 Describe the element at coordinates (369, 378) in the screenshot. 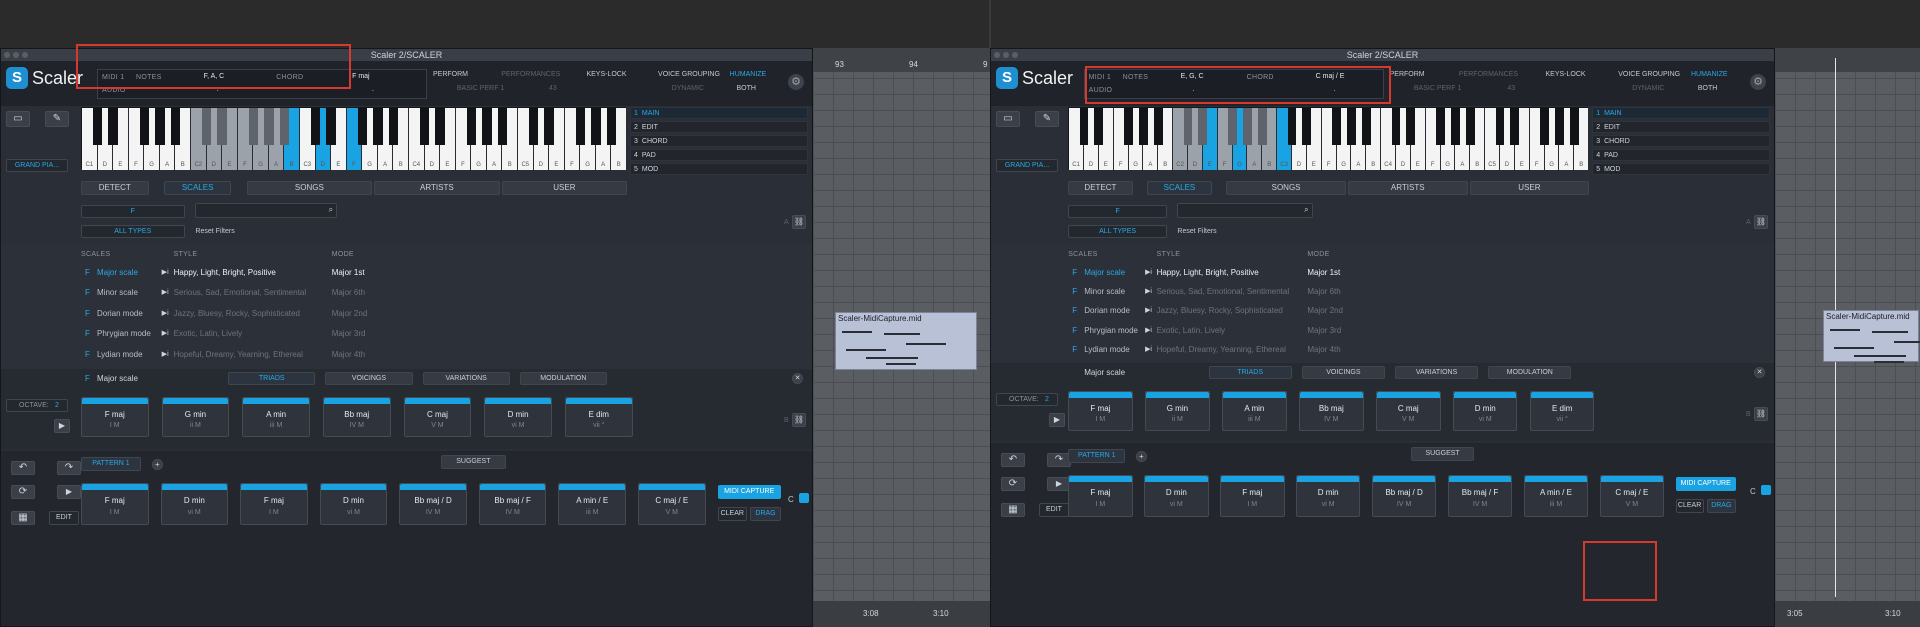

I see `tab-voicings: VOICINGS` at that location.